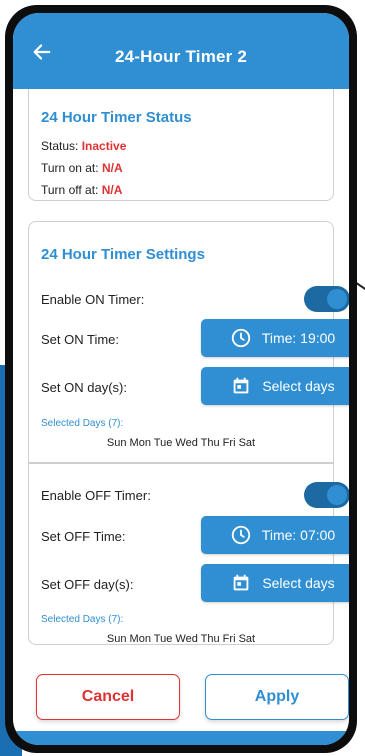  What do you see at coordinates (116, 117) in the screenshot?
I see `status-card-title: 24 Hour Timer Status` at bounding box center [116, 117].